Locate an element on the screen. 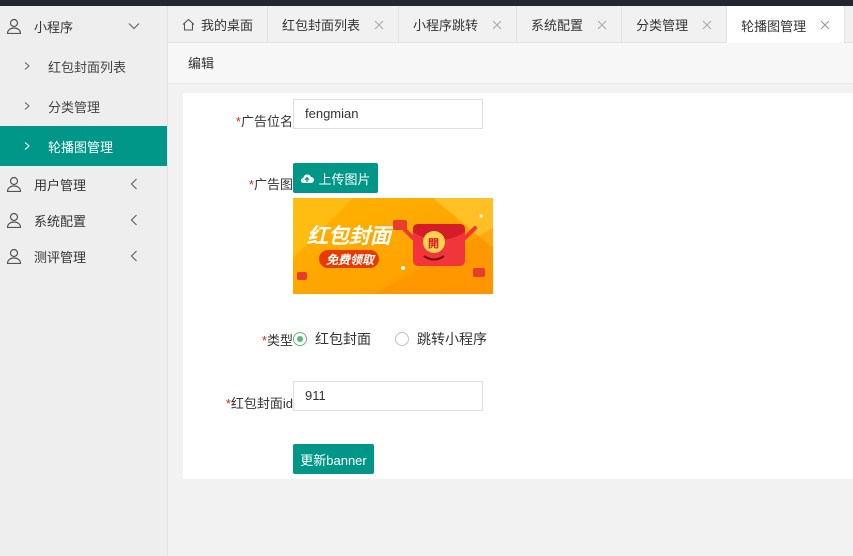 This screenshot has width=853, height=556. tab-label: 系统配置 is located at coordinates (557, 25).